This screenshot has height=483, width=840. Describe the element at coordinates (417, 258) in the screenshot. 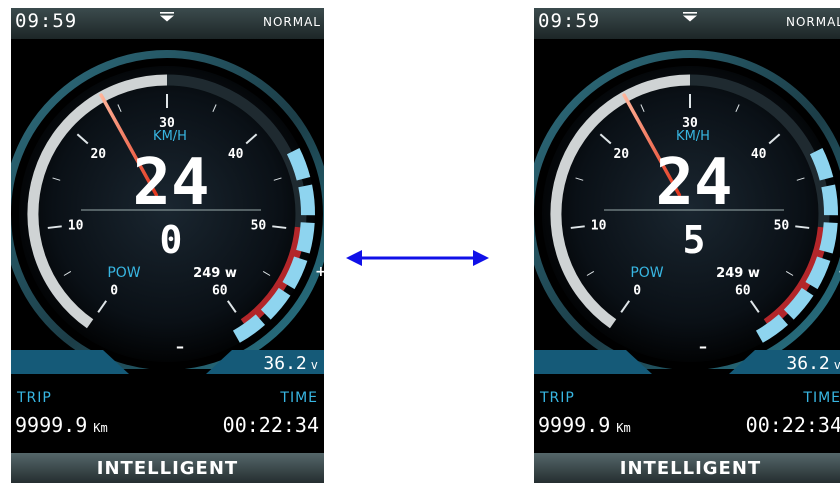

I see `comparison-double-arrow` at that location.